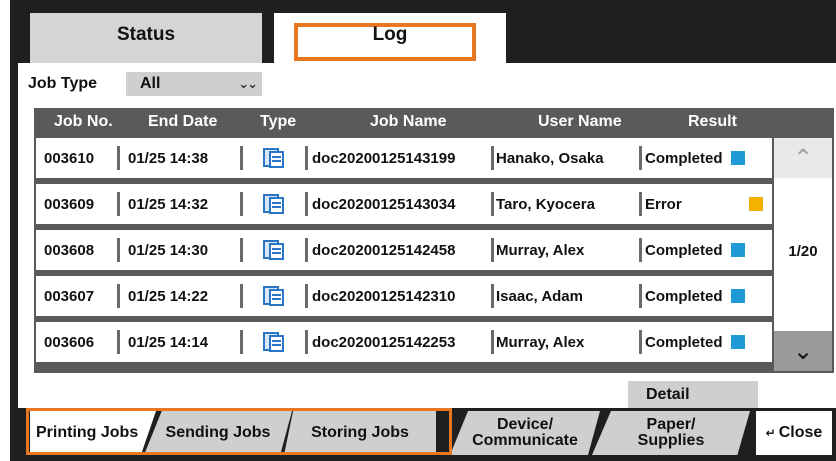 This screenshot has width=836, height=461. Describe the element at coordinates (69, 296) in the screenshot. I see `job-no: 003607` at that location.